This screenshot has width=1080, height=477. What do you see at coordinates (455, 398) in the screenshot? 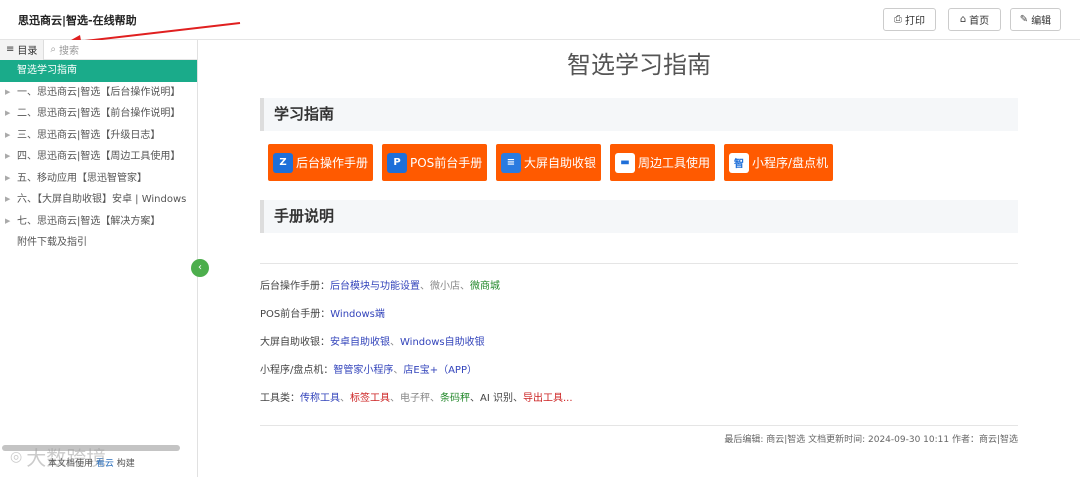
I see `manual-link: 条码秤` at bounding box center [455, 398].